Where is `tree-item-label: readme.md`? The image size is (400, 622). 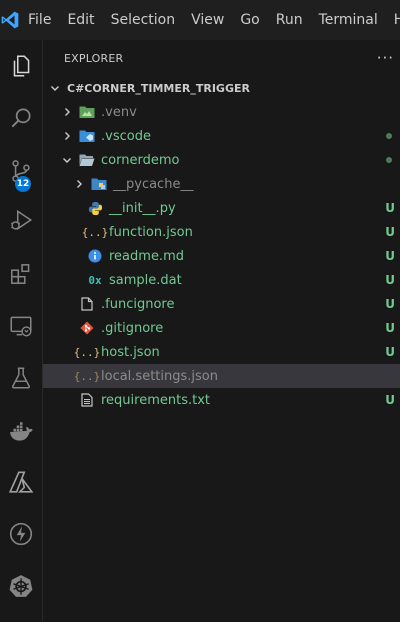
tree-item-label: readme.md is located at coordinates (146, 256).